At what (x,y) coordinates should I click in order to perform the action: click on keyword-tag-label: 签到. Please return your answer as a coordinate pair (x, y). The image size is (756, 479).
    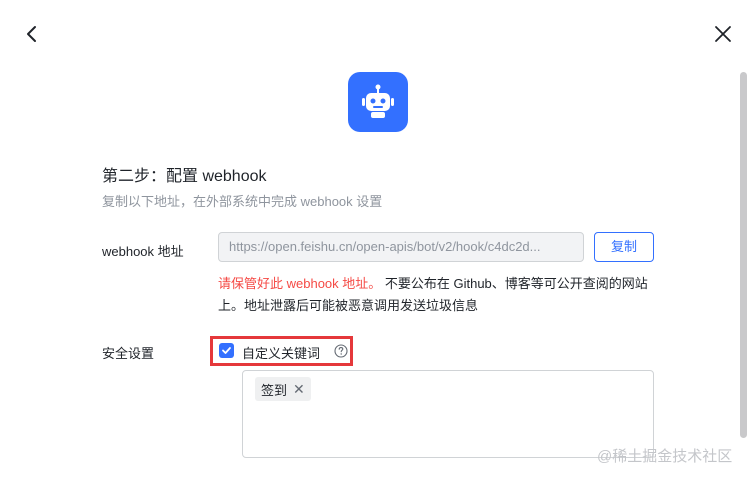
    Looking at the image, I should click on (274, 390).